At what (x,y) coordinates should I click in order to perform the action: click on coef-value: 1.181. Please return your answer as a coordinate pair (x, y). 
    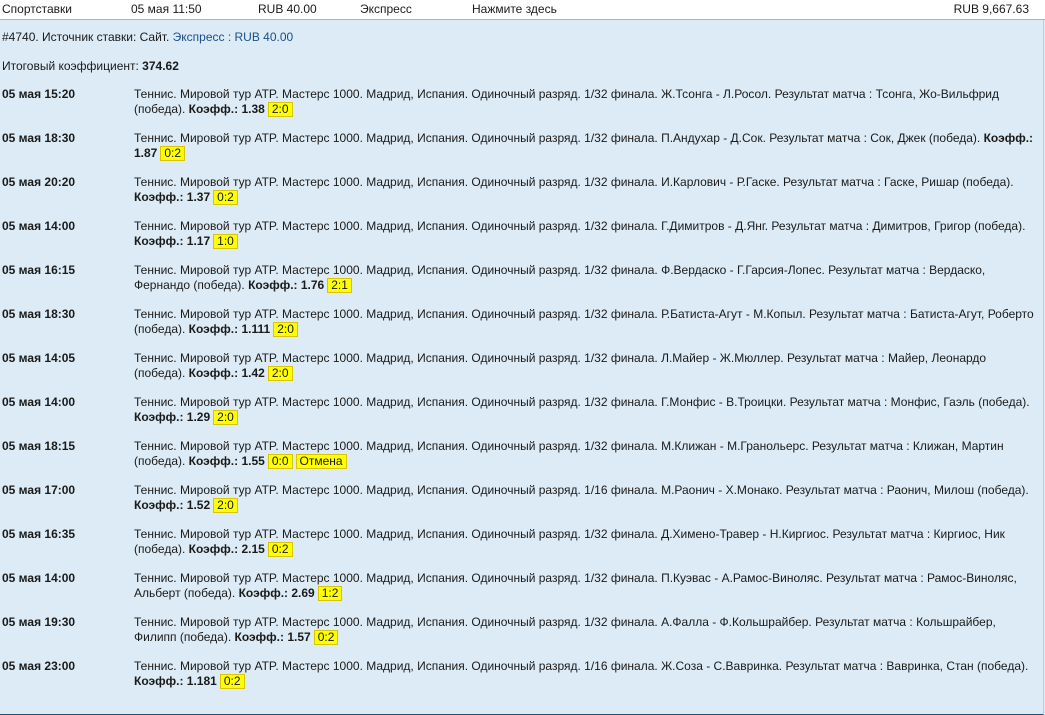
    Looking at the image, I should click on (201, 681).